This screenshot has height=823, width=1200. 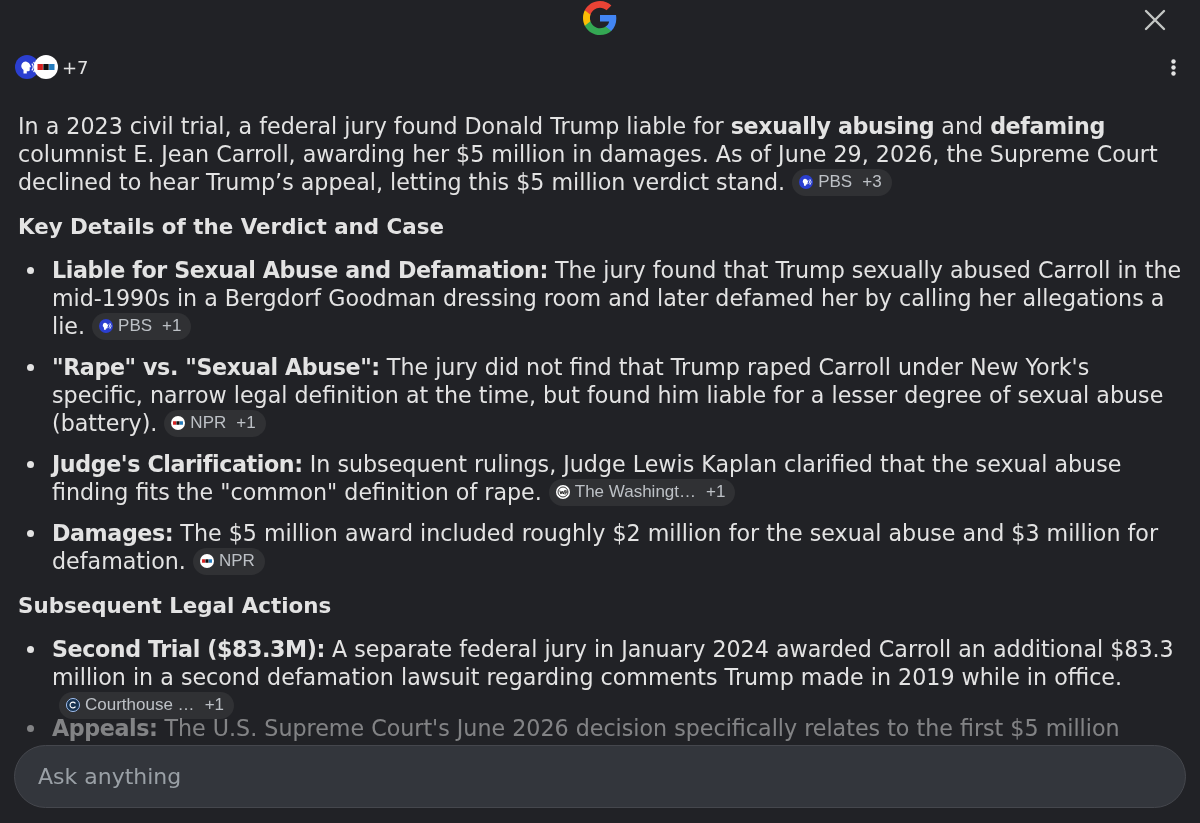 I want to click on answer-paragraph: In a 2023 civil trial, a federal jury found Donald Trump liable for sexually abusing and defaming columnist E. Jean Carroll, awarding her $5 million in damages. As of June 29, 2026, the Supreme Court declined to hear Trump’s appeal, letting this $5 million verdict stand. PBS +3, so click(x=588, y=154).